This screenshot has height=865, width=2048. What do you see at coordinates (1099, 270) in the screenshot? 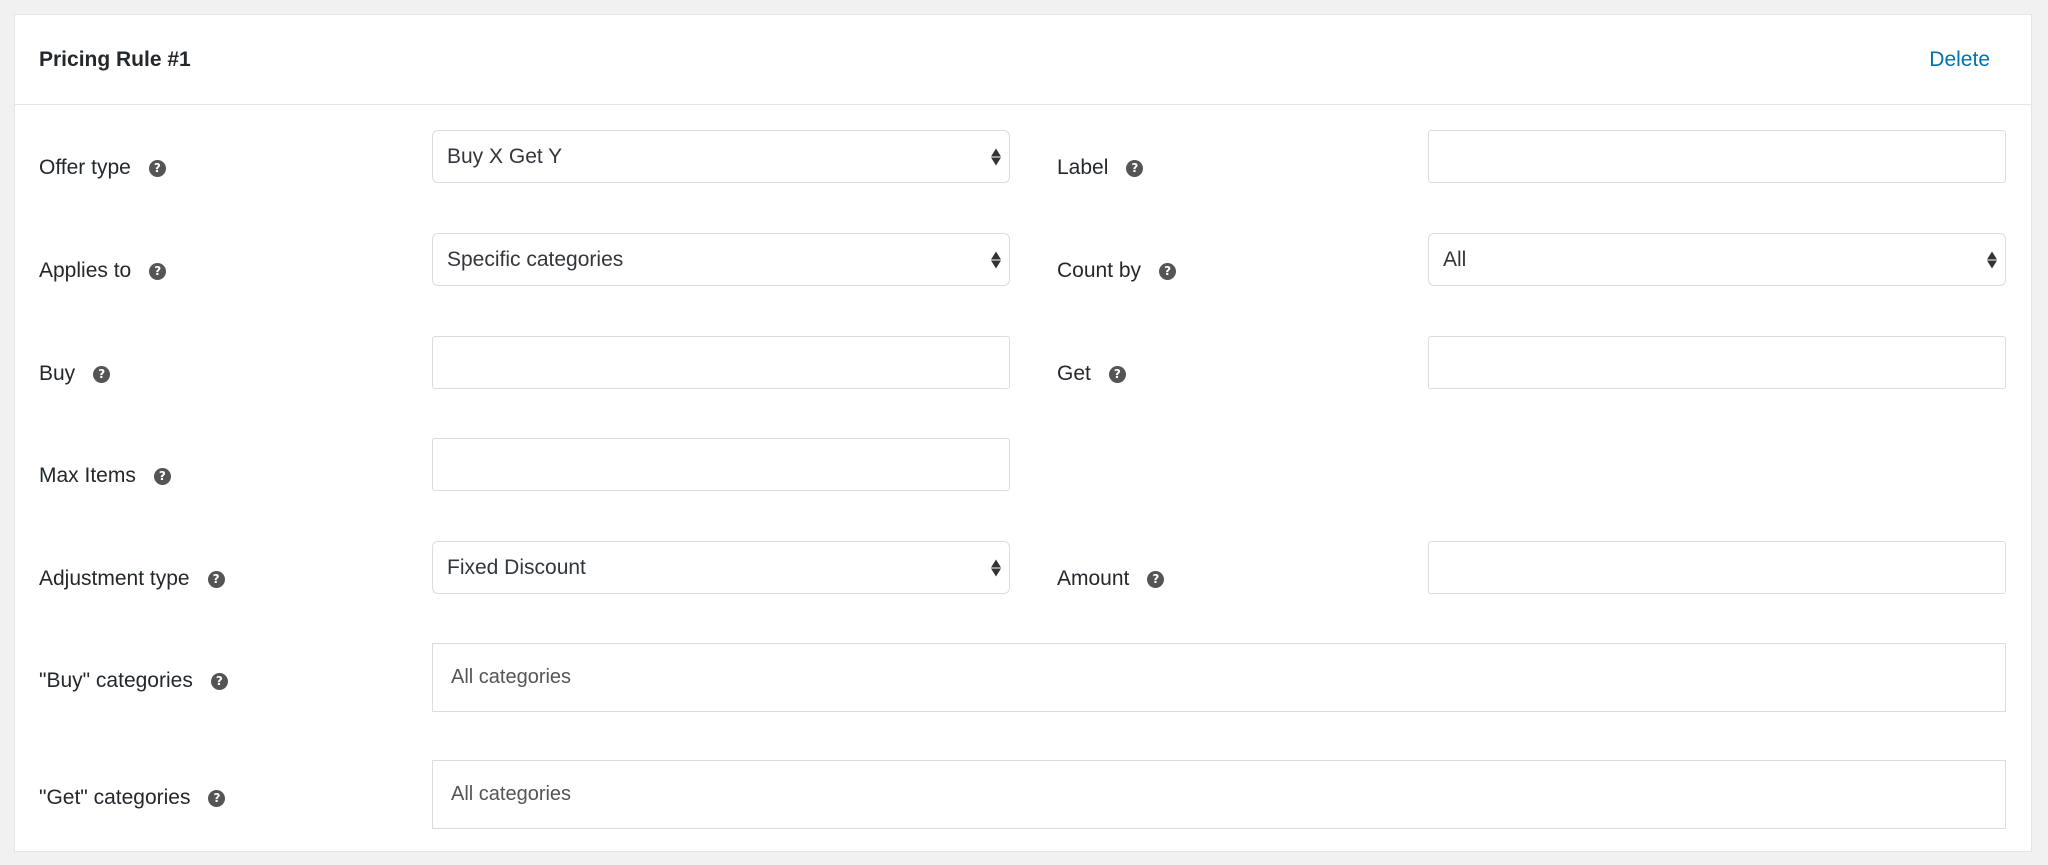
I see `count-by-label-text: Count by` at bounding box center [1099, 270].